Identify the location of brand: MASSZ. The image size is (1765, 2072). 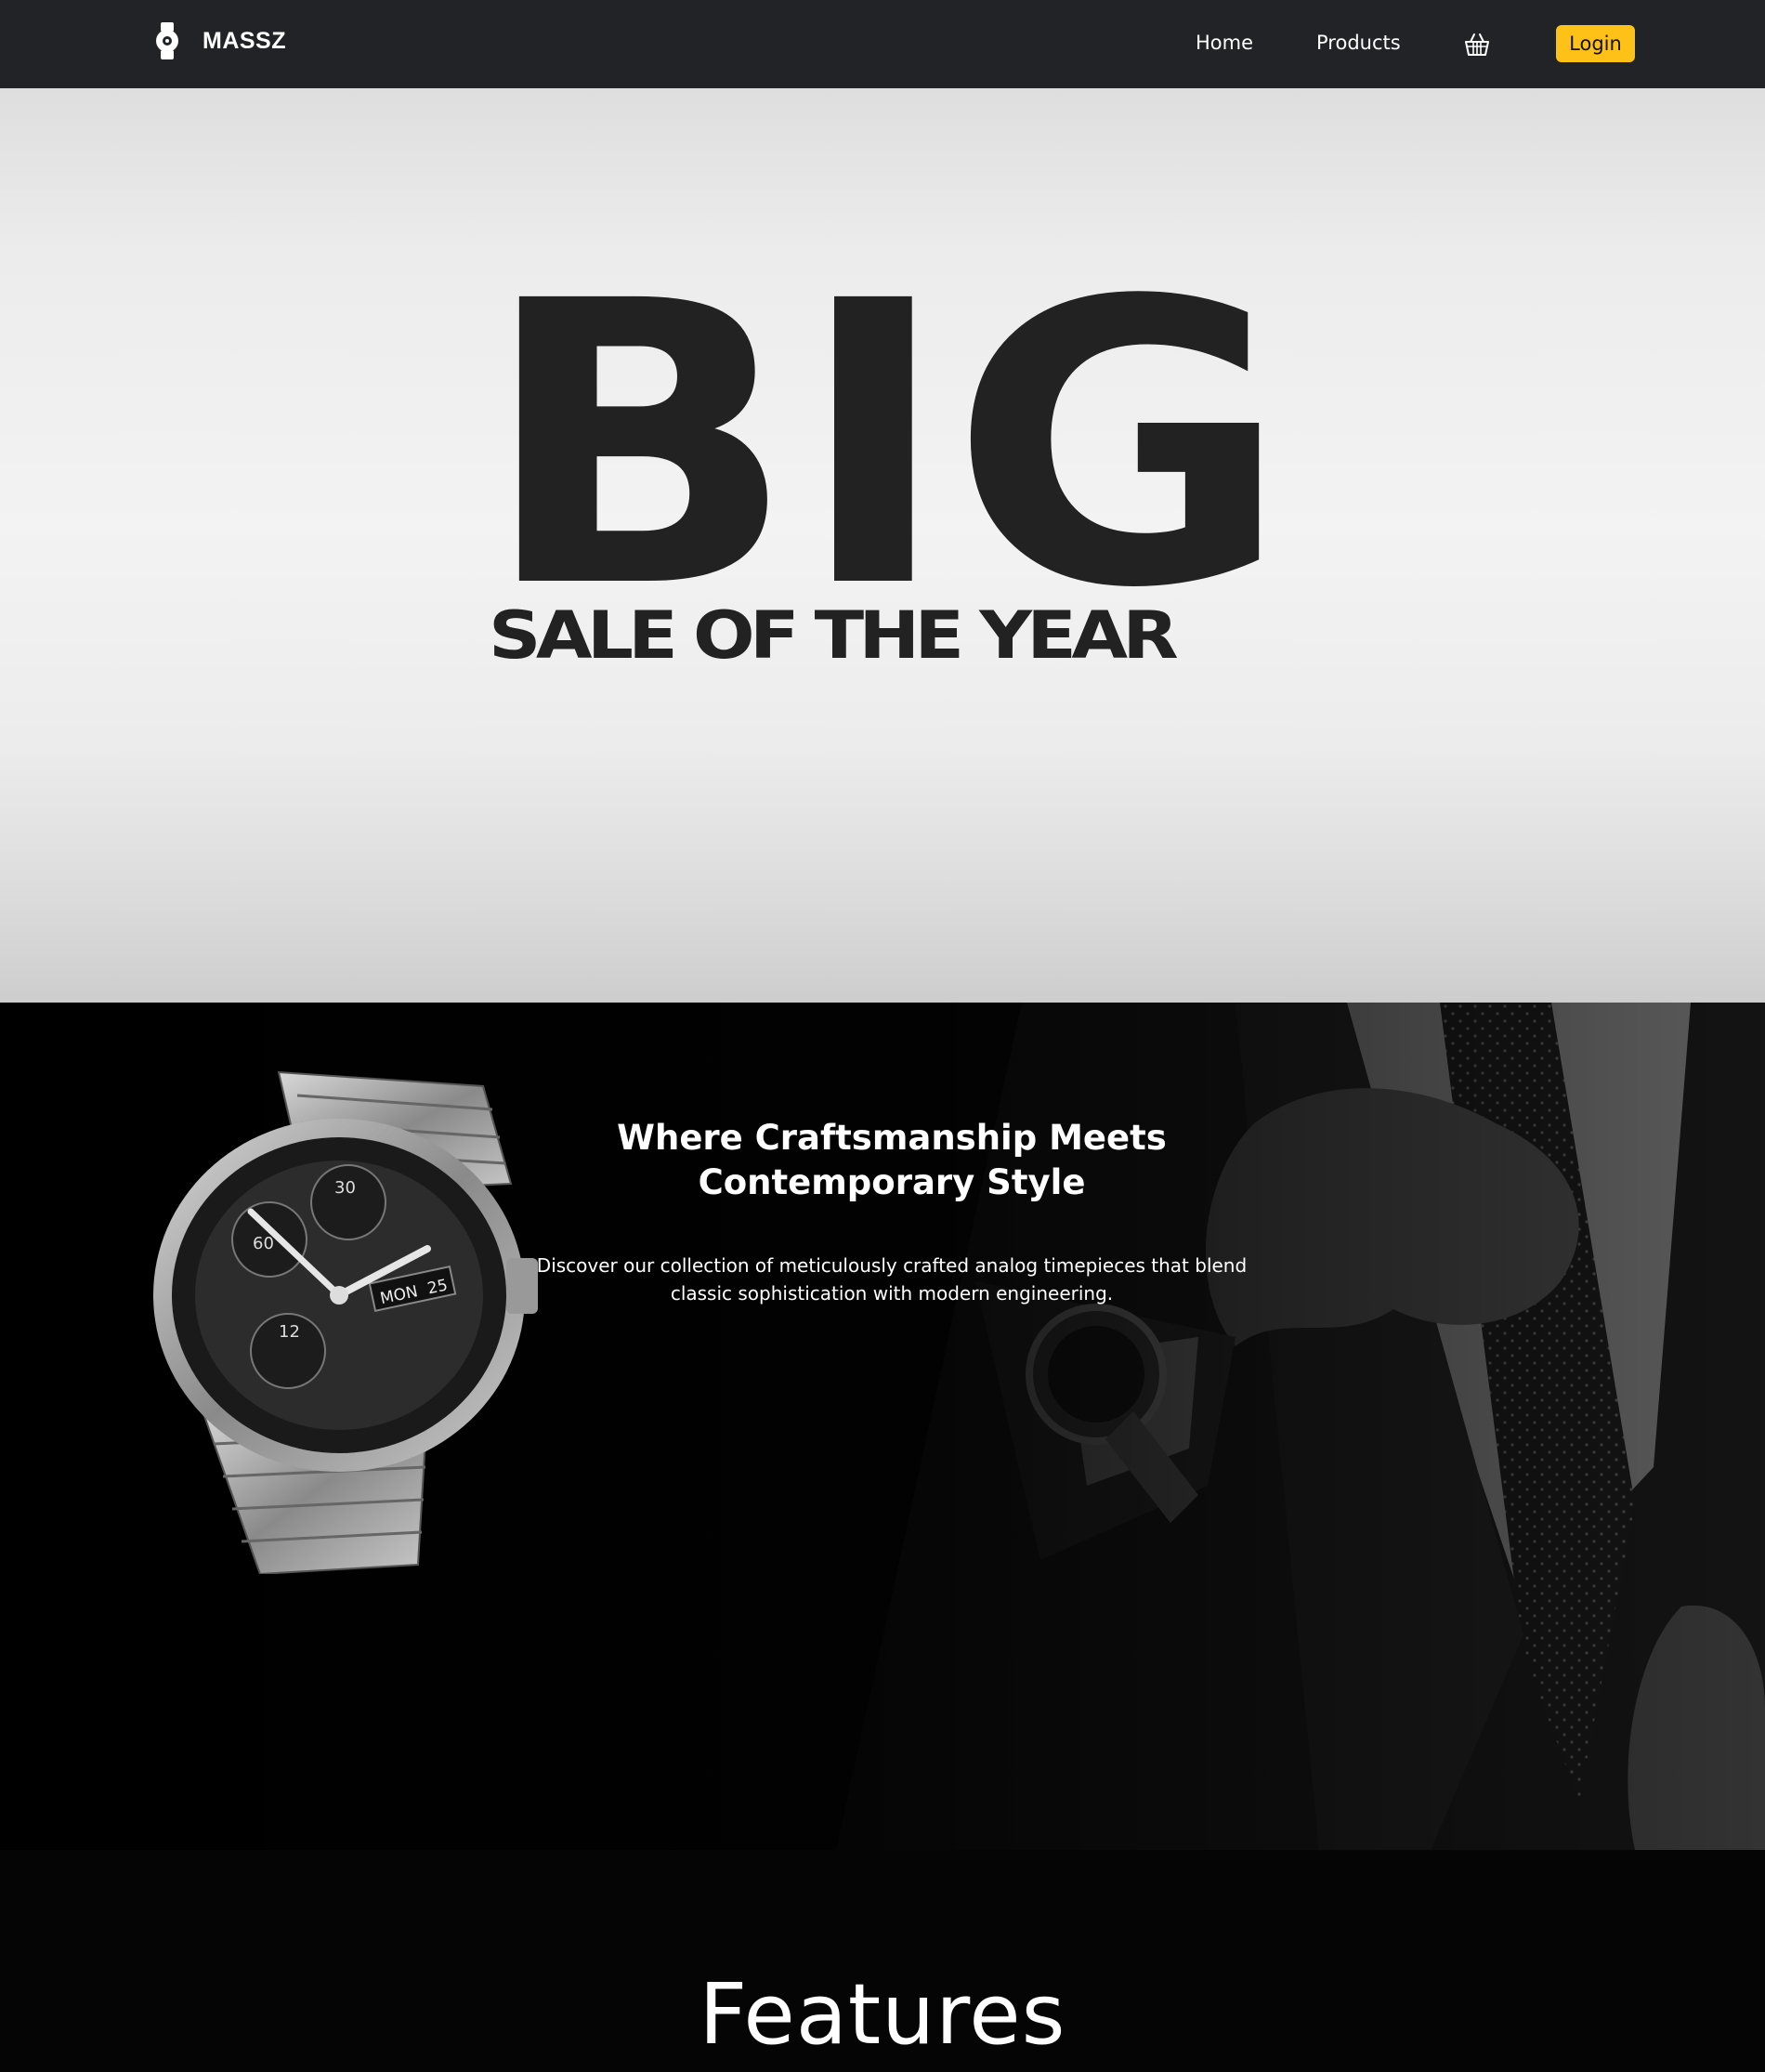
(220, 40).